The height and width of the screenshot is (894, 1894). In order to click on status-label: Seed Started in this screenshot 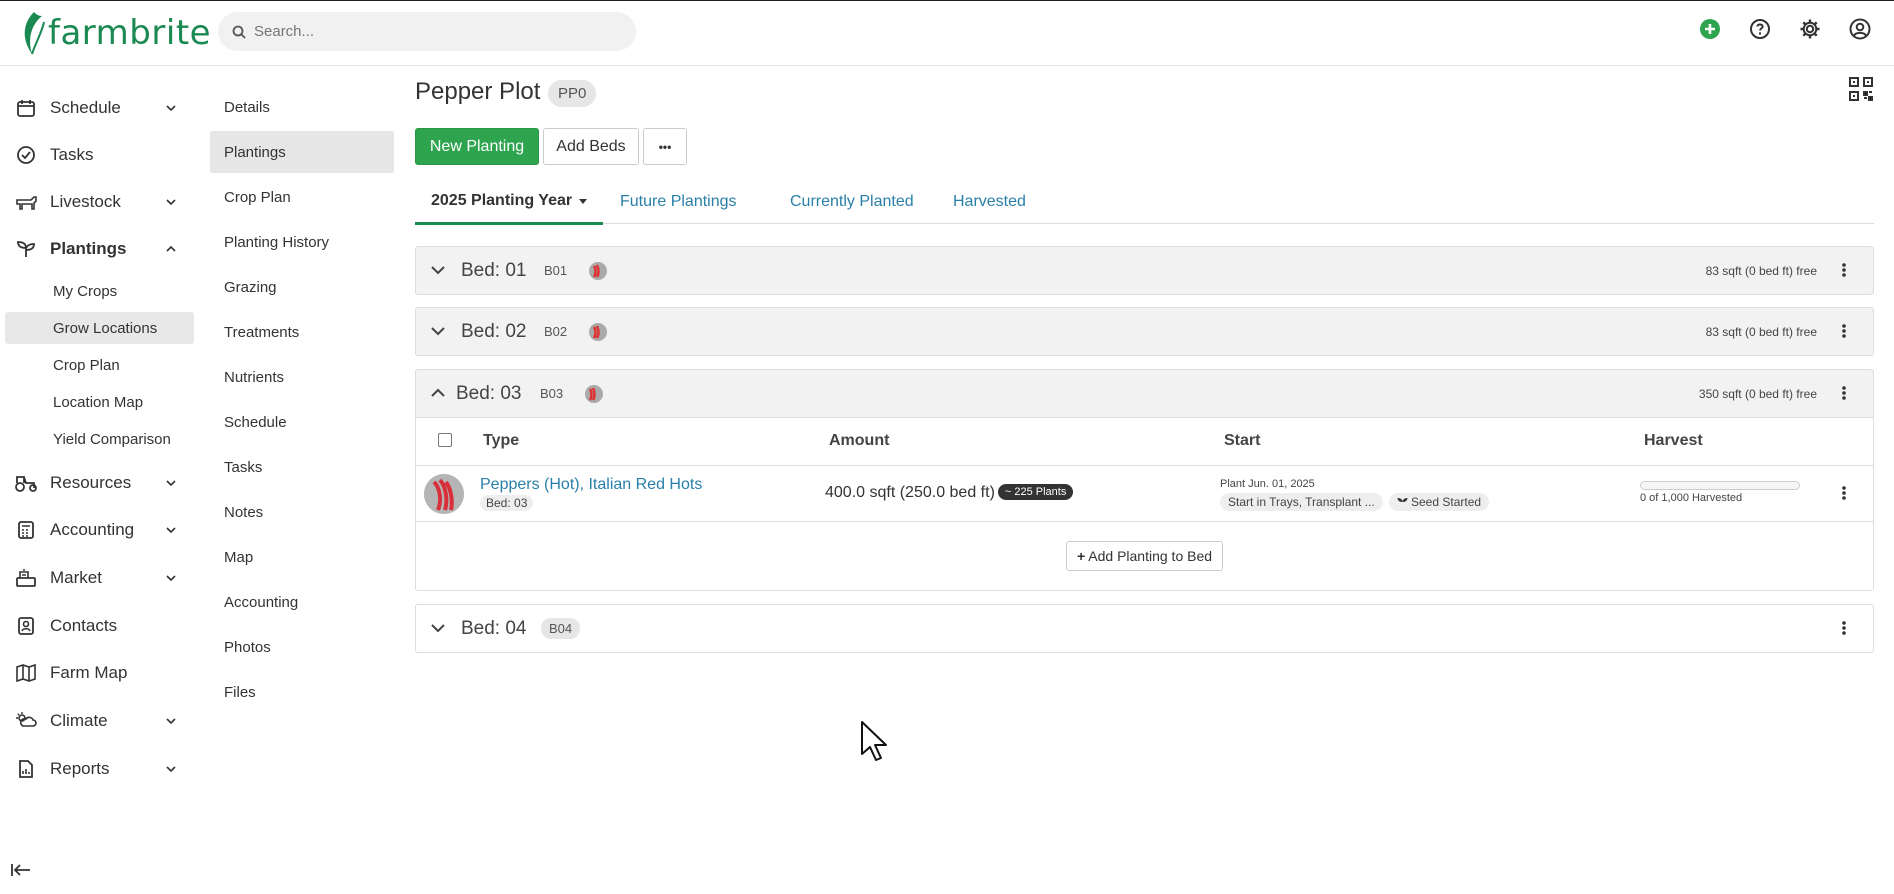, I will do `click(1446, 502)`.